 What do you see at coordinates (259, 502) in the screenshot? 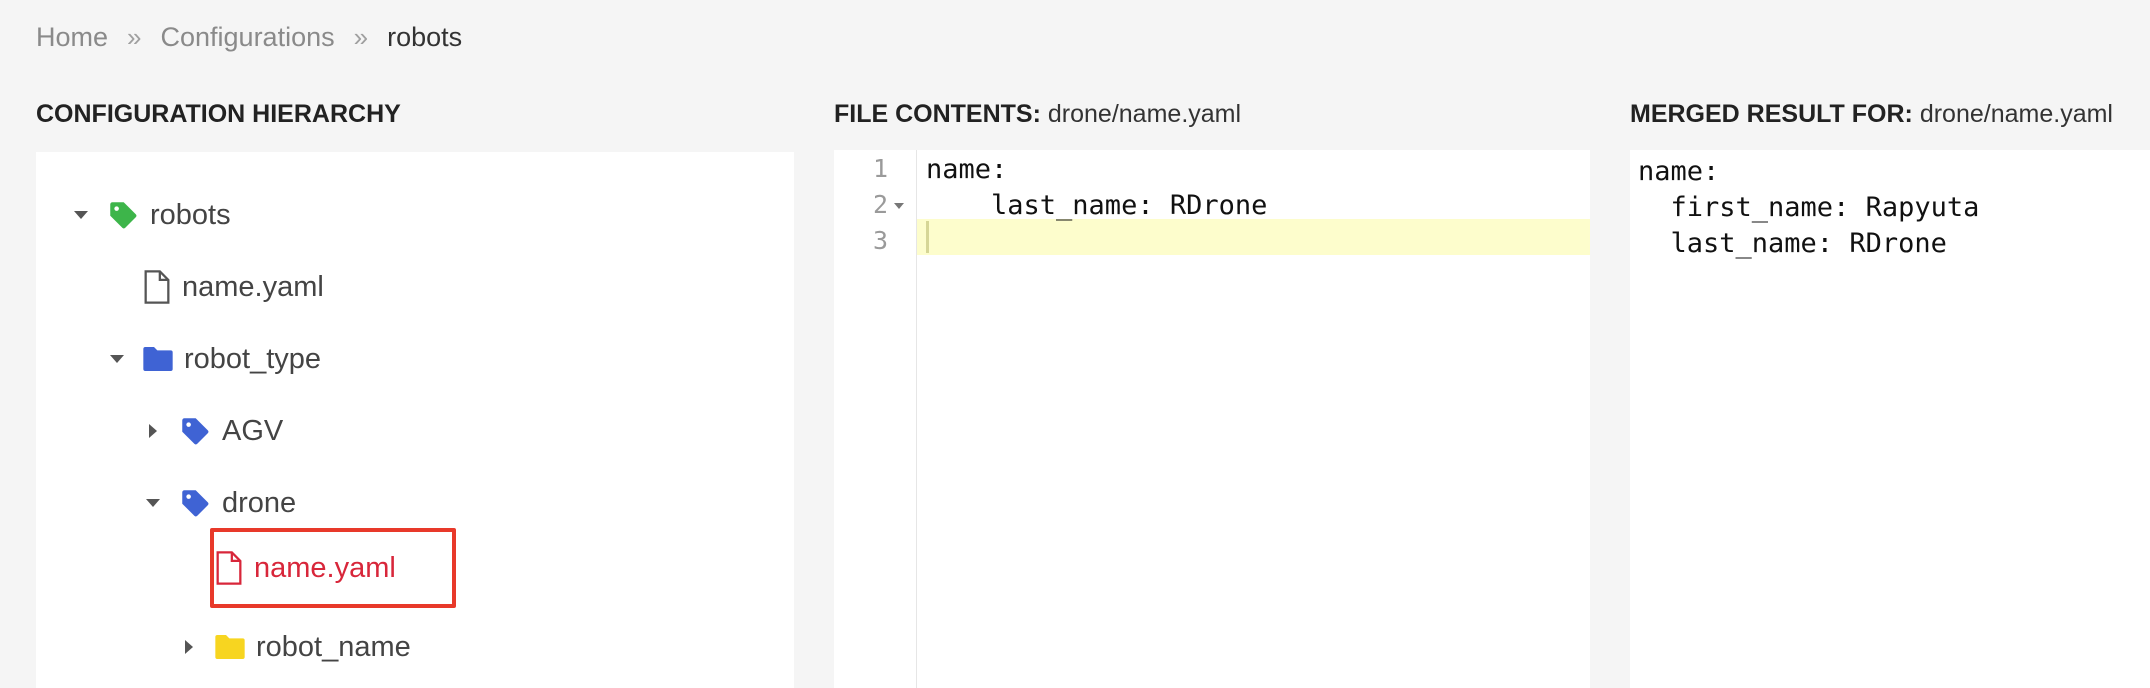
I see `tree-node-label: drone` at bounding box center [259, 502].